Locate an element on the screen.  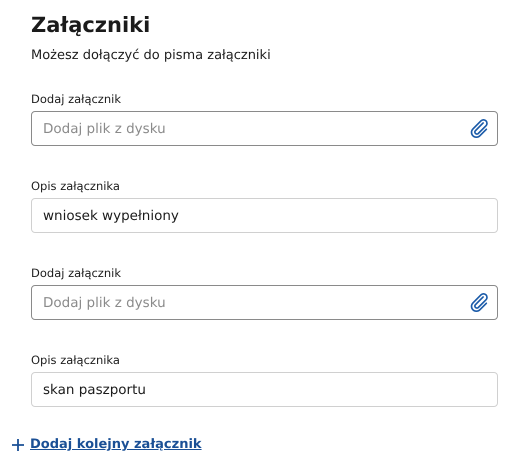
text-input-field: skan paszportu is located at coordinates (264, 389).